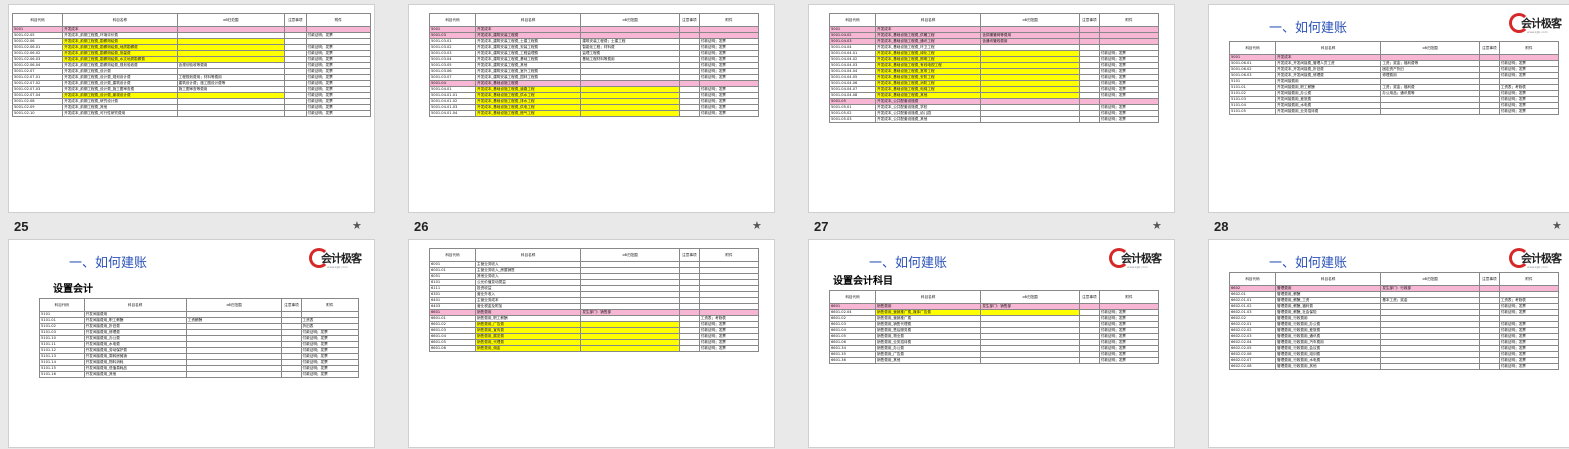  I want to click on page-number: 25, so click(21, 226).